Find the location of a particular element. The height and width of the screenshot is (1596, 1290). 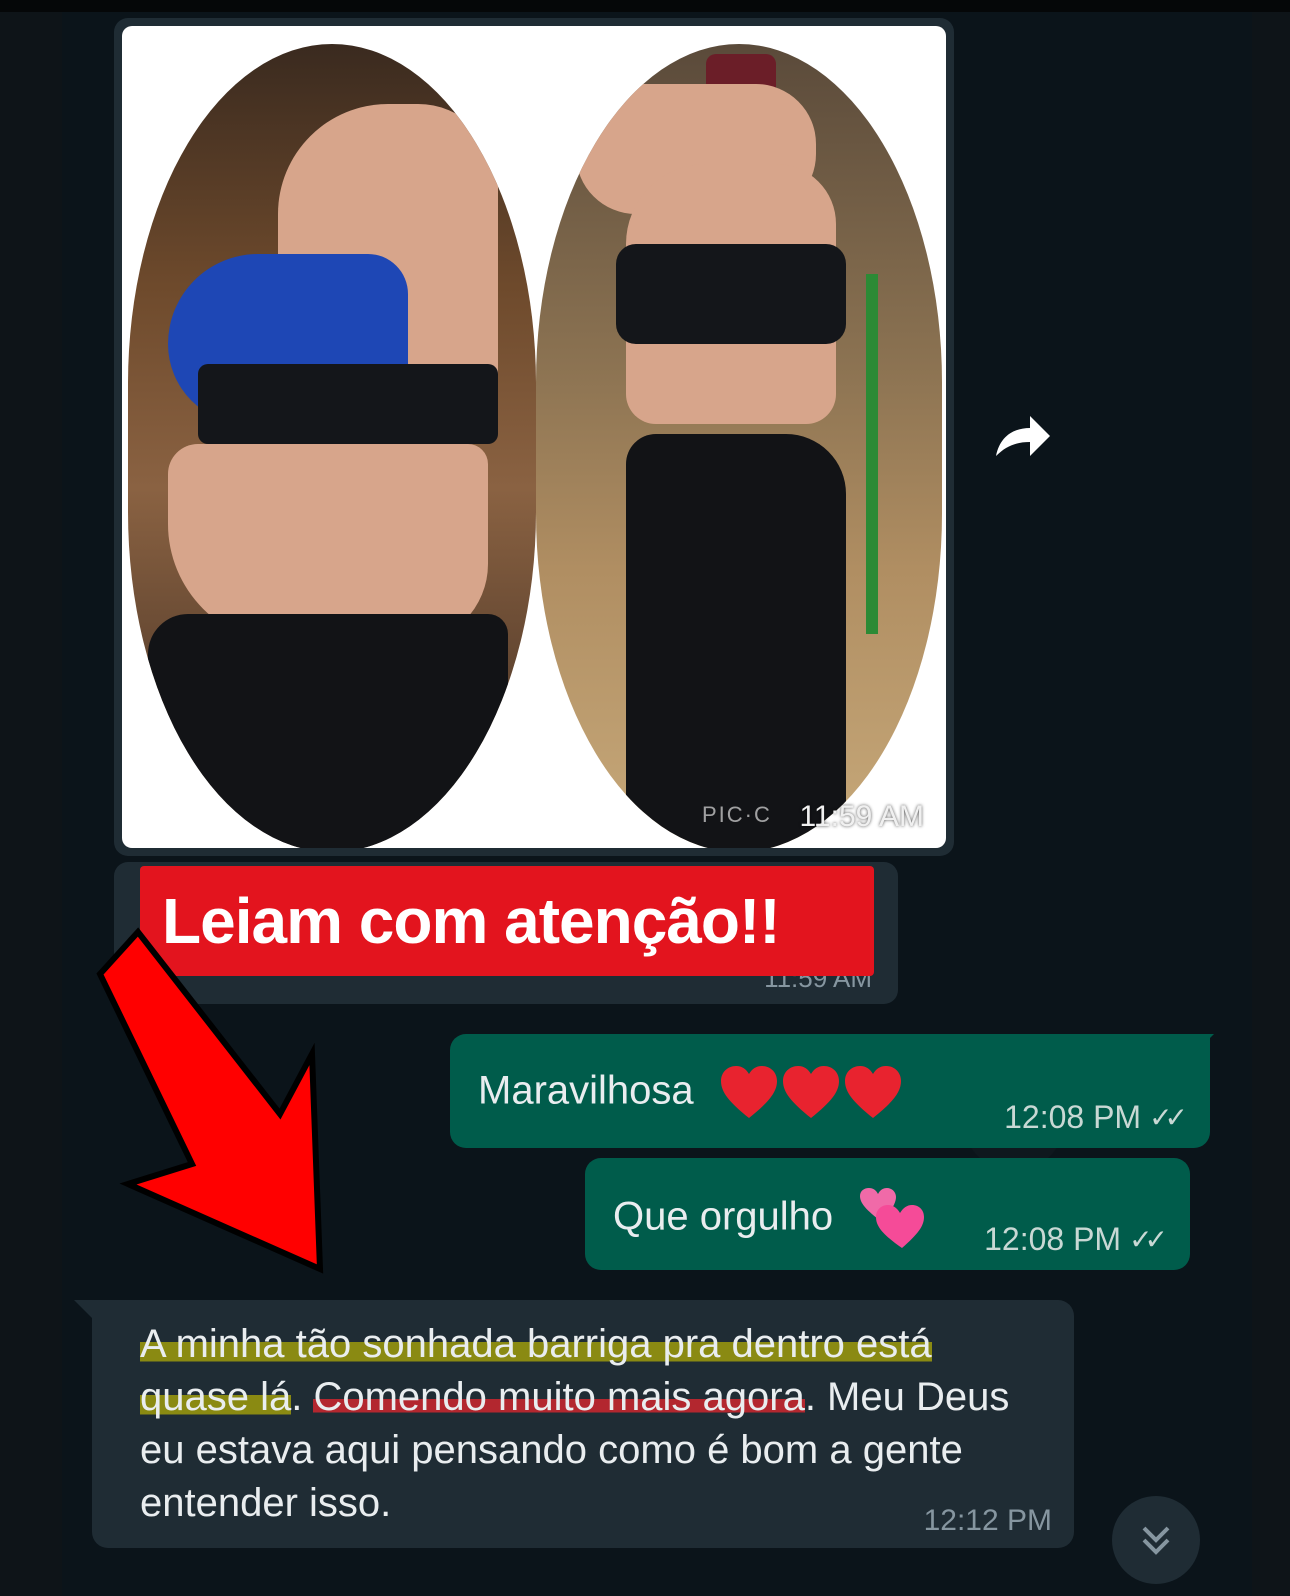

watermark-text: PIC·C is located at coordinates (737, 814).